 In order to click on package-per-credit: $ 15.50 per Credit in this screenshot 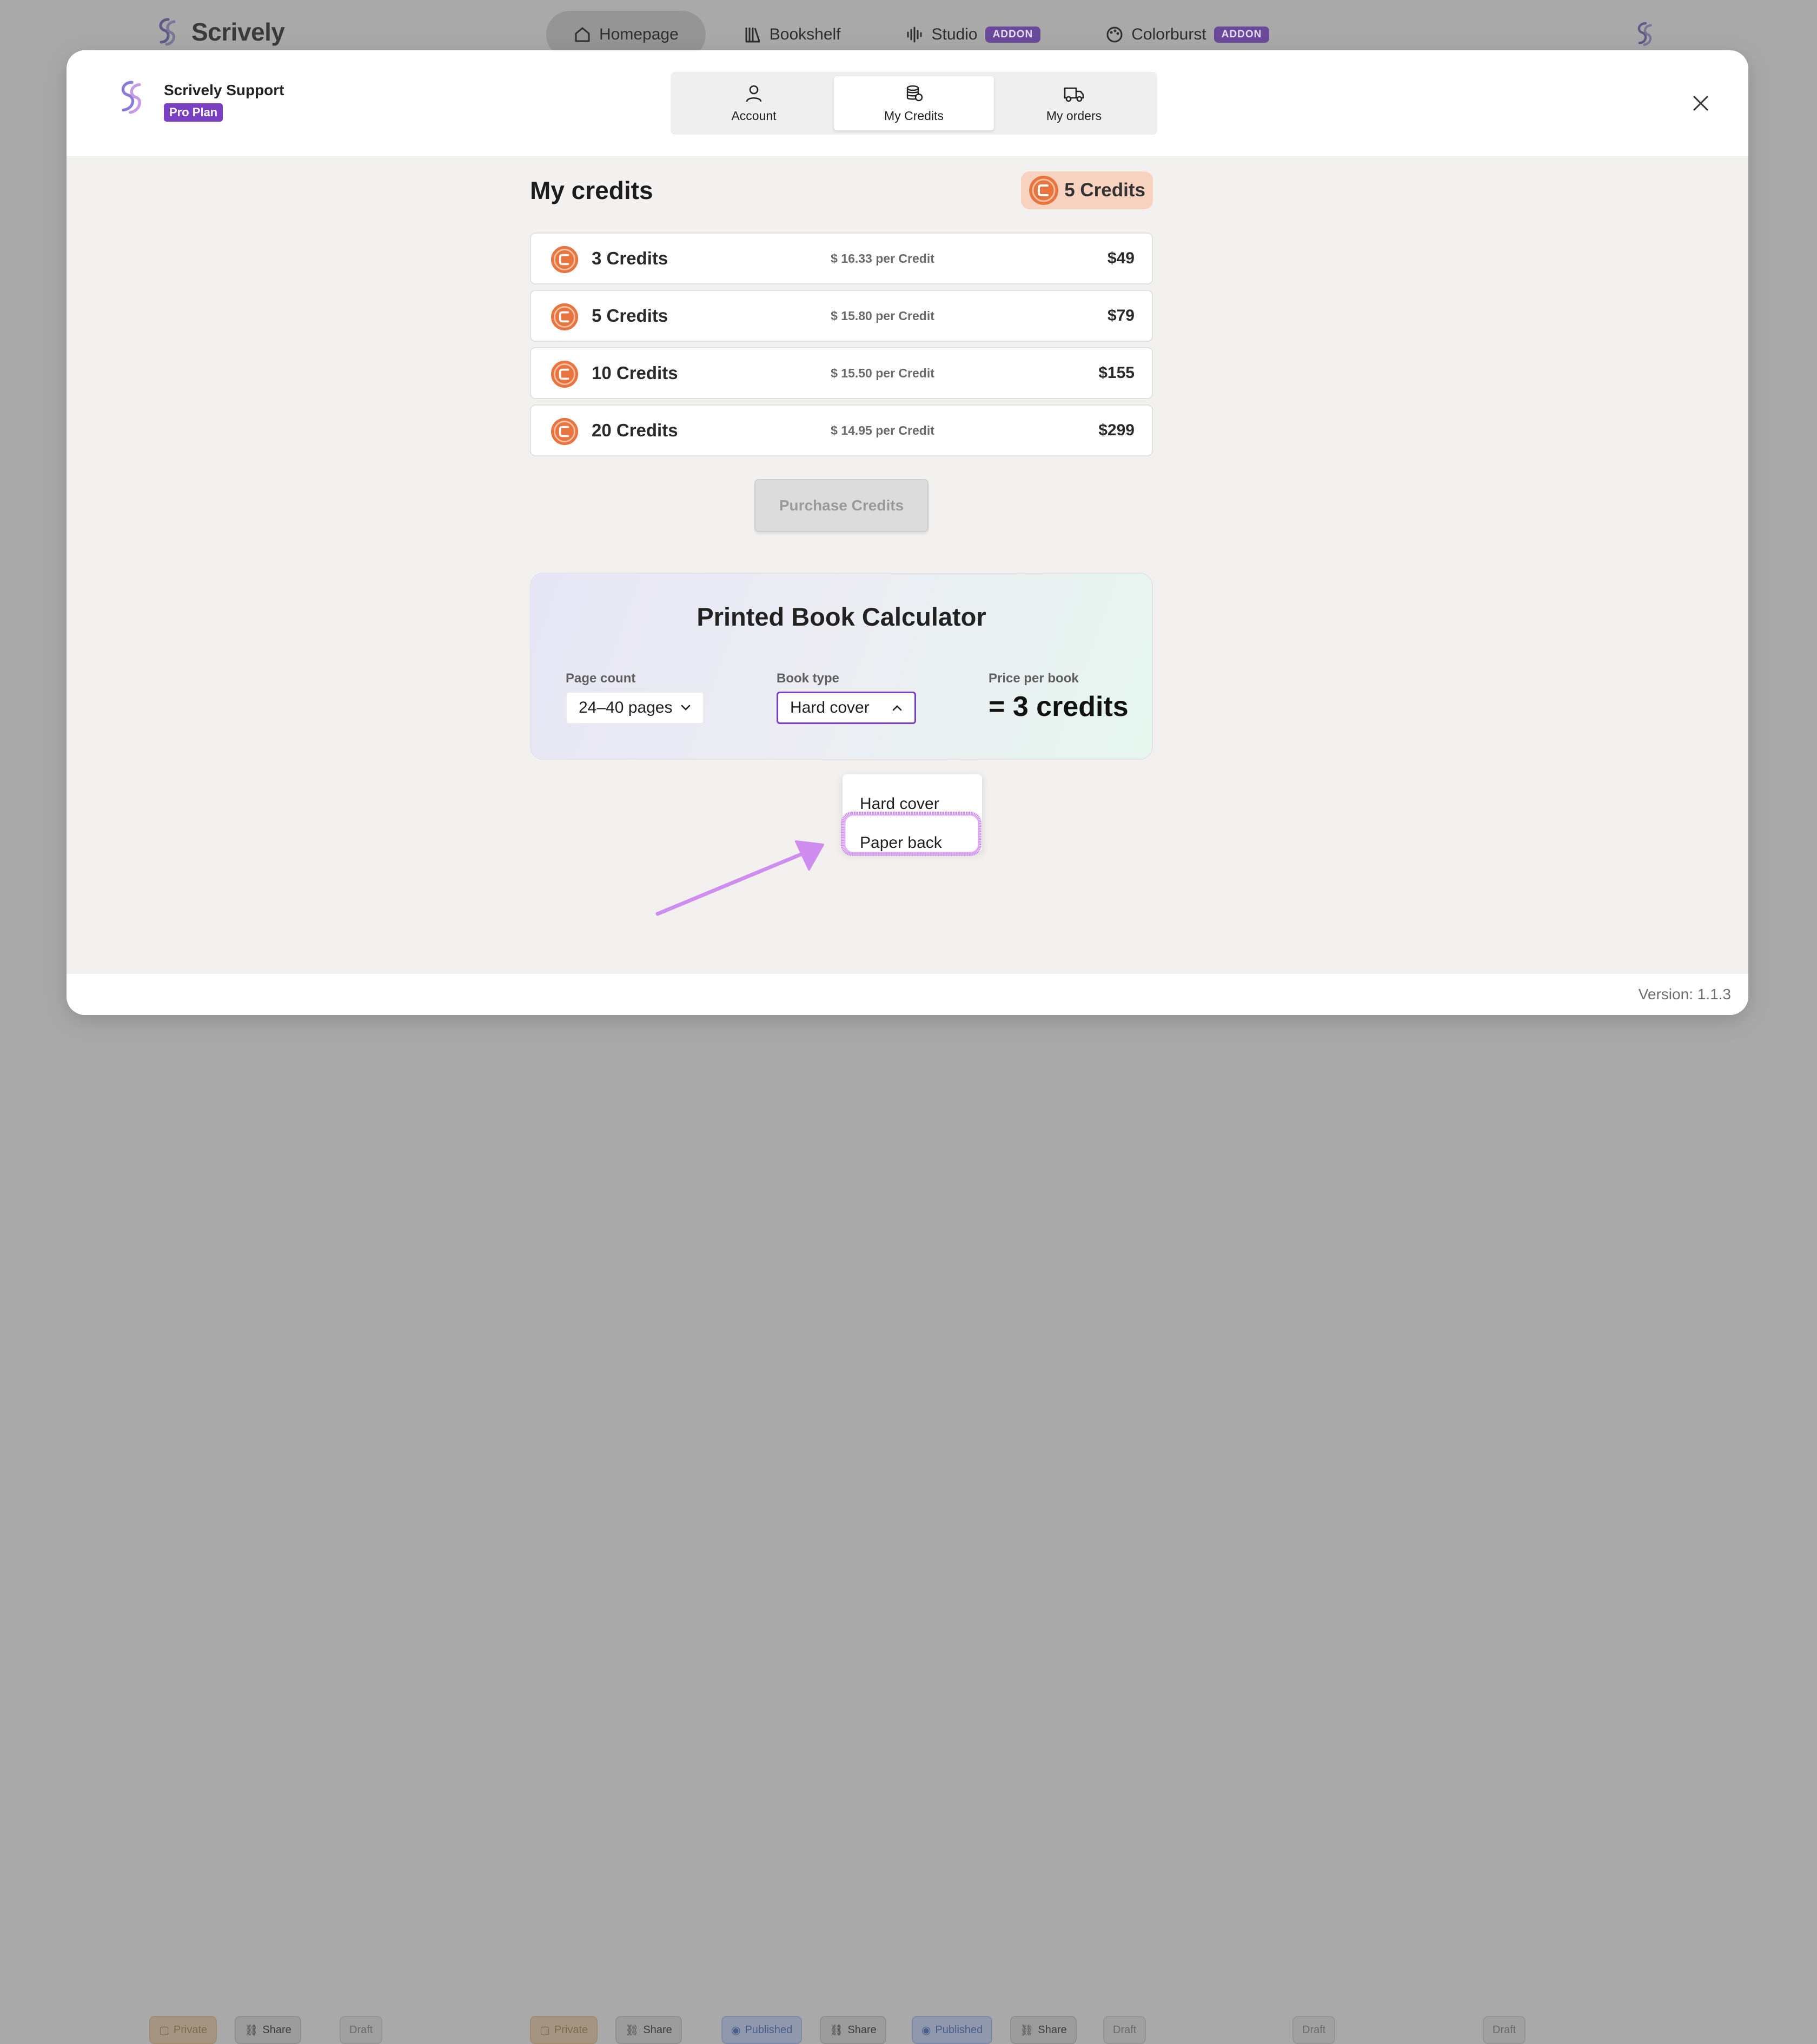, I will do `click(882, 373)`.